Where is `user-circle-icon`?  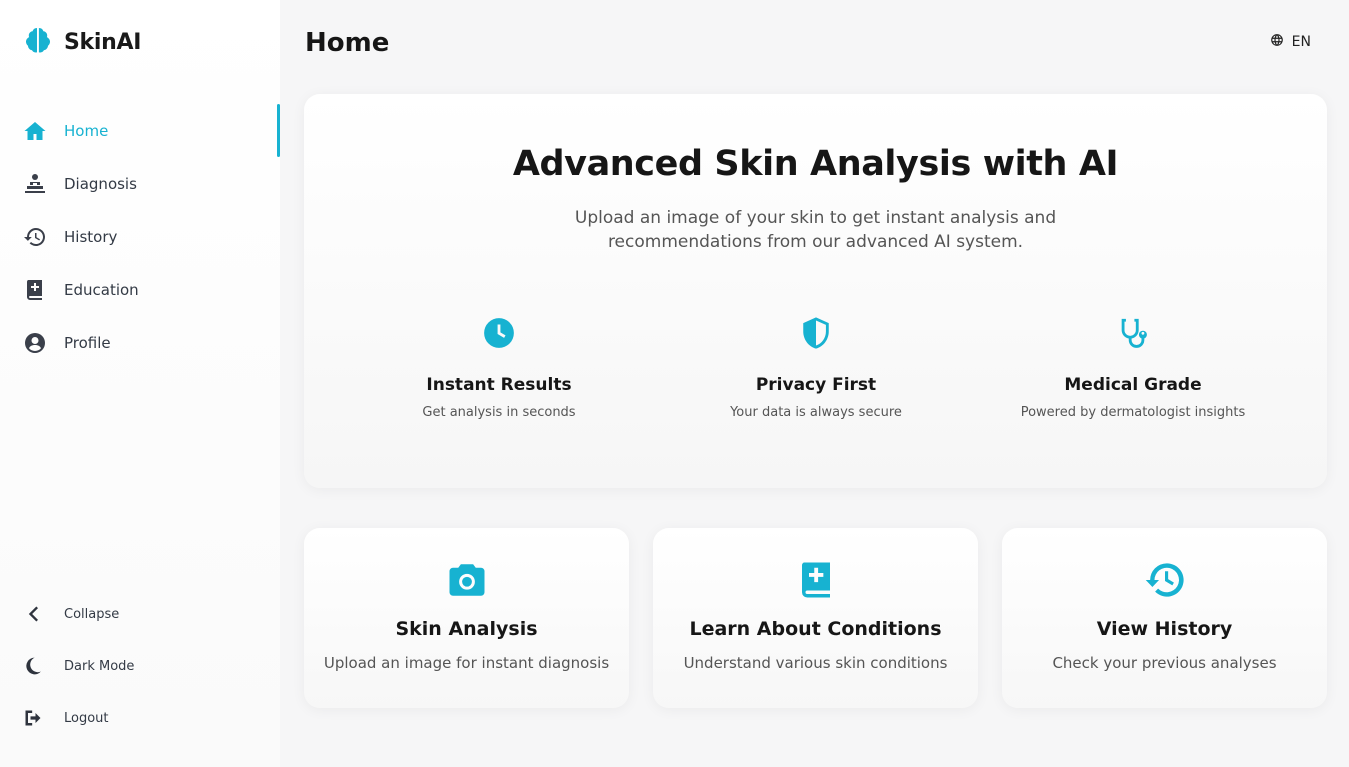 user-circle-icon is located at coordinates (35, 343).